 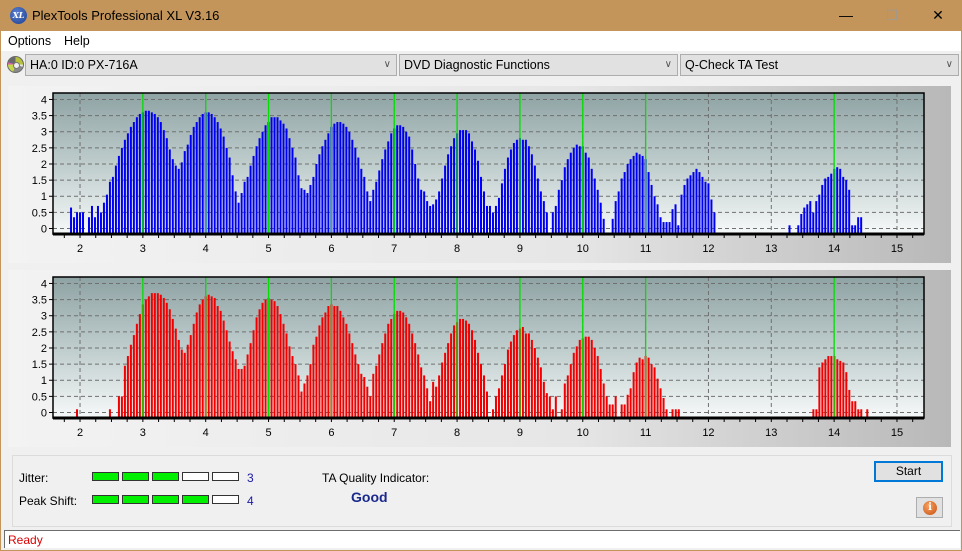 What do you see at coordinates (126, 15) in the screenshot?
I see `window-title: PlexTools Professional XL V3.16` at bounding box center [126, 15].